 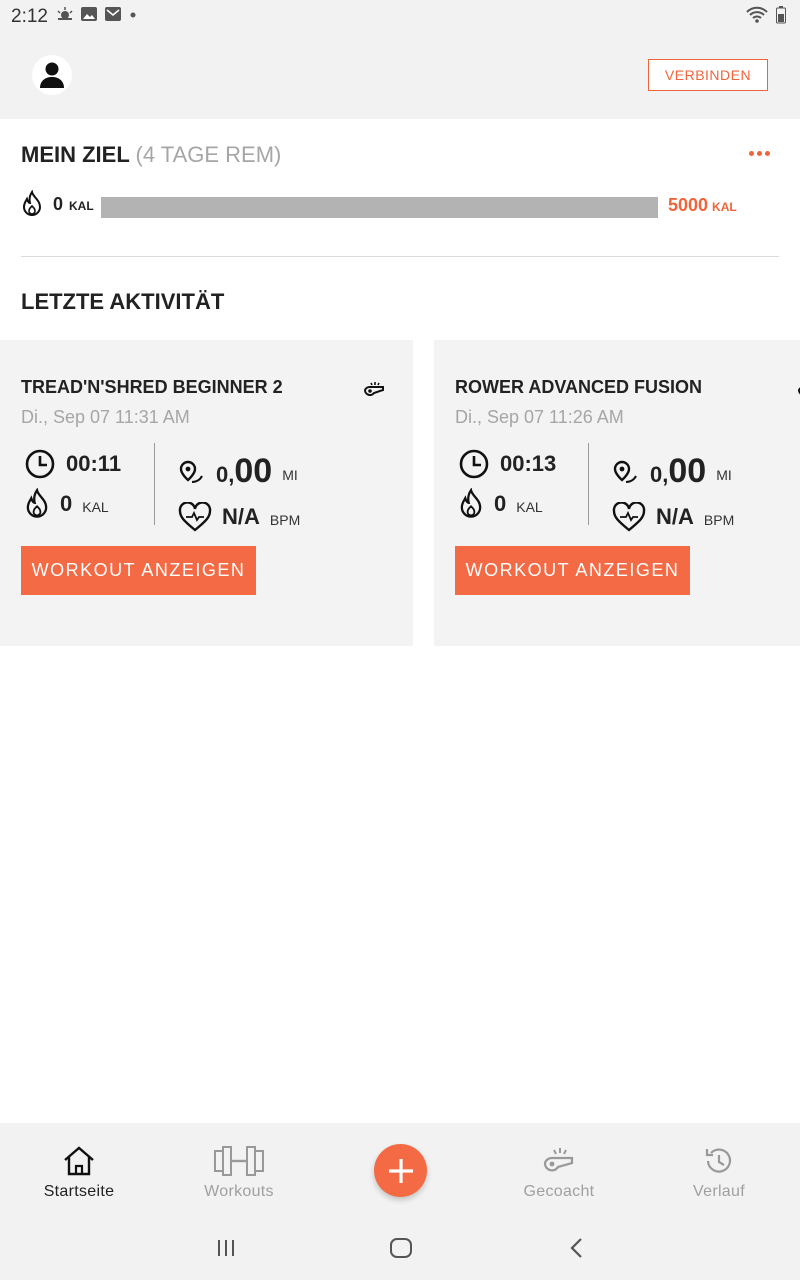 What do you see at coordinates (559, 1191) in the screenshot?
I see `nav-label: Gecoacht` at bounding box center [559, 1191].